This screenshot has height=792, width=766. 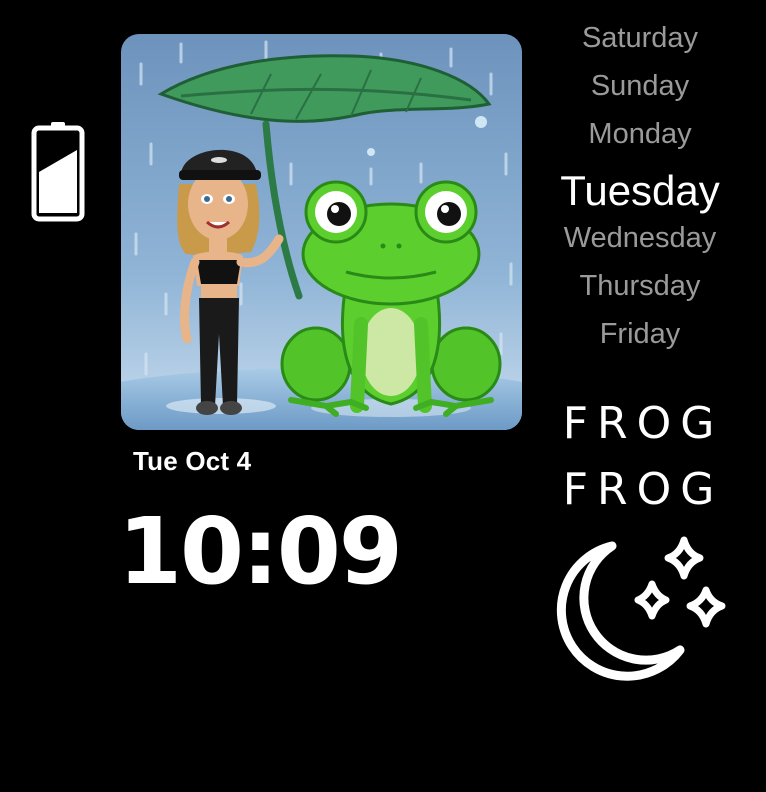 What do you see at coordinates (58, 172) in the screenshot?
I see `battery-icon` at bounding box center [58, 172].